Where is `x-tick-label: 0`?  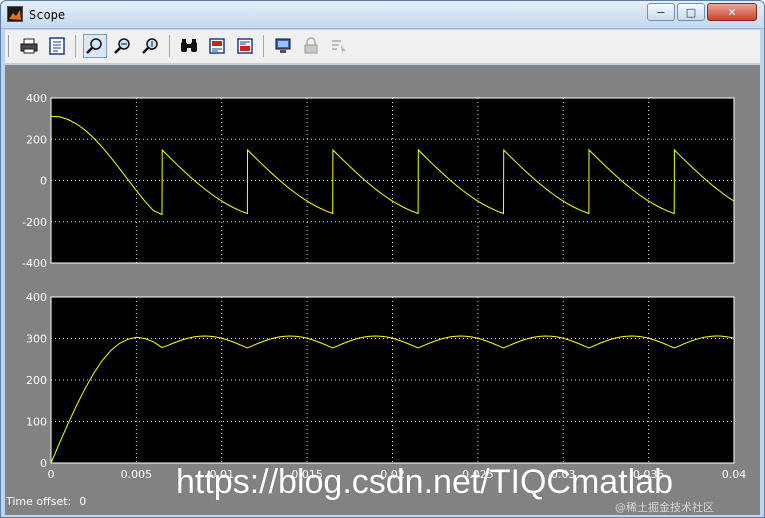
x-tick-label: 0 is located at coordinates (51, 474).